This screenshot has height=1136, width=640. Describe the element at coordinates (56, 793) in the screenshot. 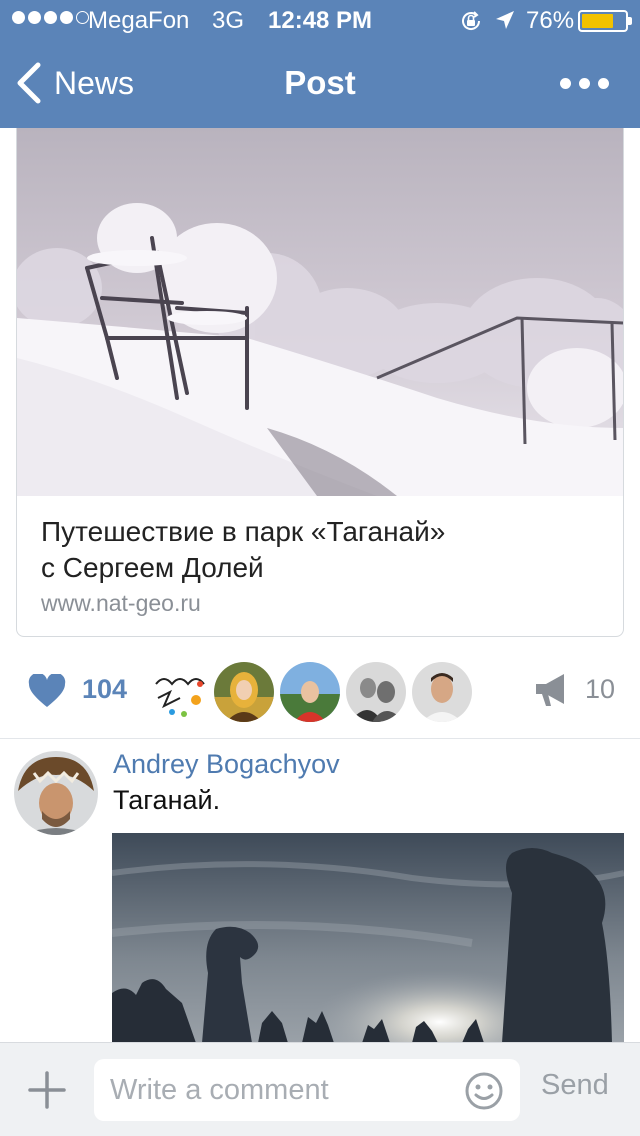

I see `comment-author-avatar` at that location.